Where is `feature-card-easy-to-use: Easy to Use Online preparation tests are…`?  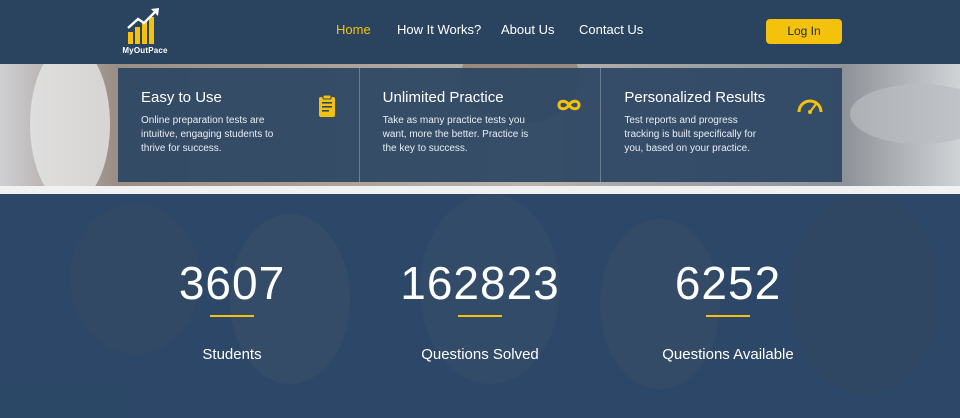 feature-card-easy-to-use: Easy to Use Online preparation tests are… is located at coordinates (239, 125).